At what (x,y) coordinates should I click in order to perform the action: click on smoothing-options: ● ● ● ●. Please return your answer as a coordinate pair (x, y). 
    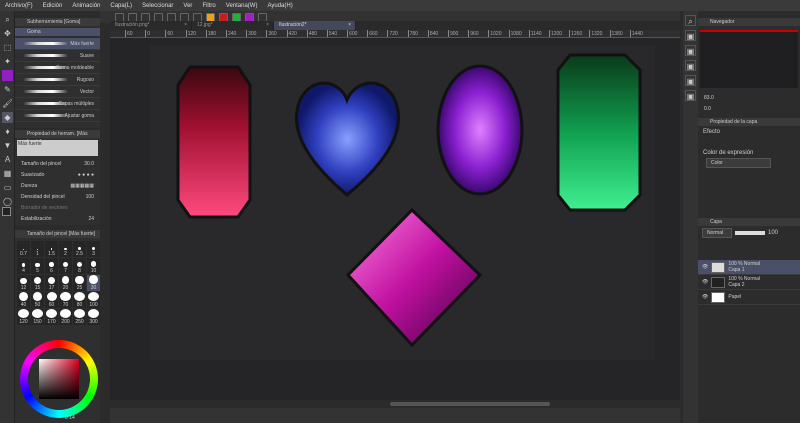
    Looking at the image, I should click on (86, 175).